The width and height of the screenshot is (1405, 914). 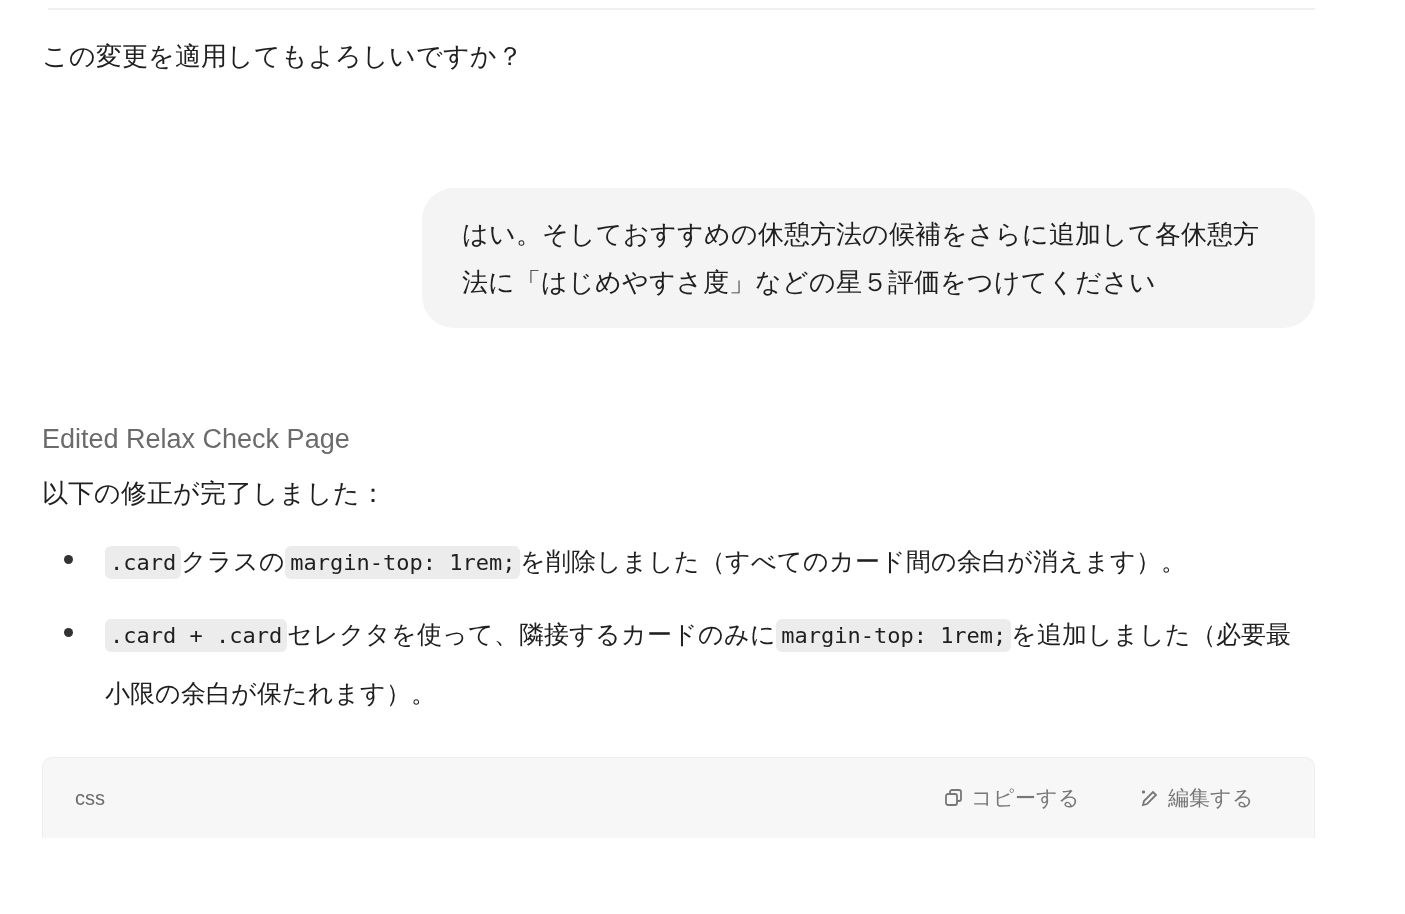 What do you see at coordinates (196, 439) in the screenshot?
I see `edit-status-label: Edited Relax Check Page` at bounding box center [196, 439].